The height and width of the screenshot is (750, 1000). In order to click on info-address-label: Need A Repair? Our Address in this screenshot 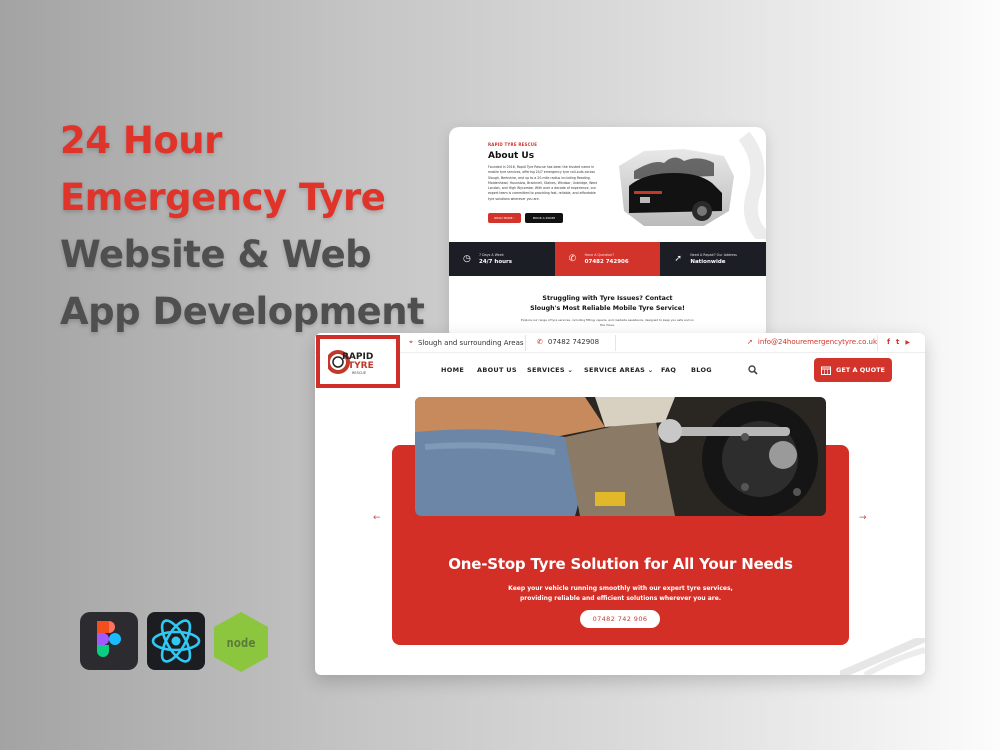, I will do `click(713, 255)`.